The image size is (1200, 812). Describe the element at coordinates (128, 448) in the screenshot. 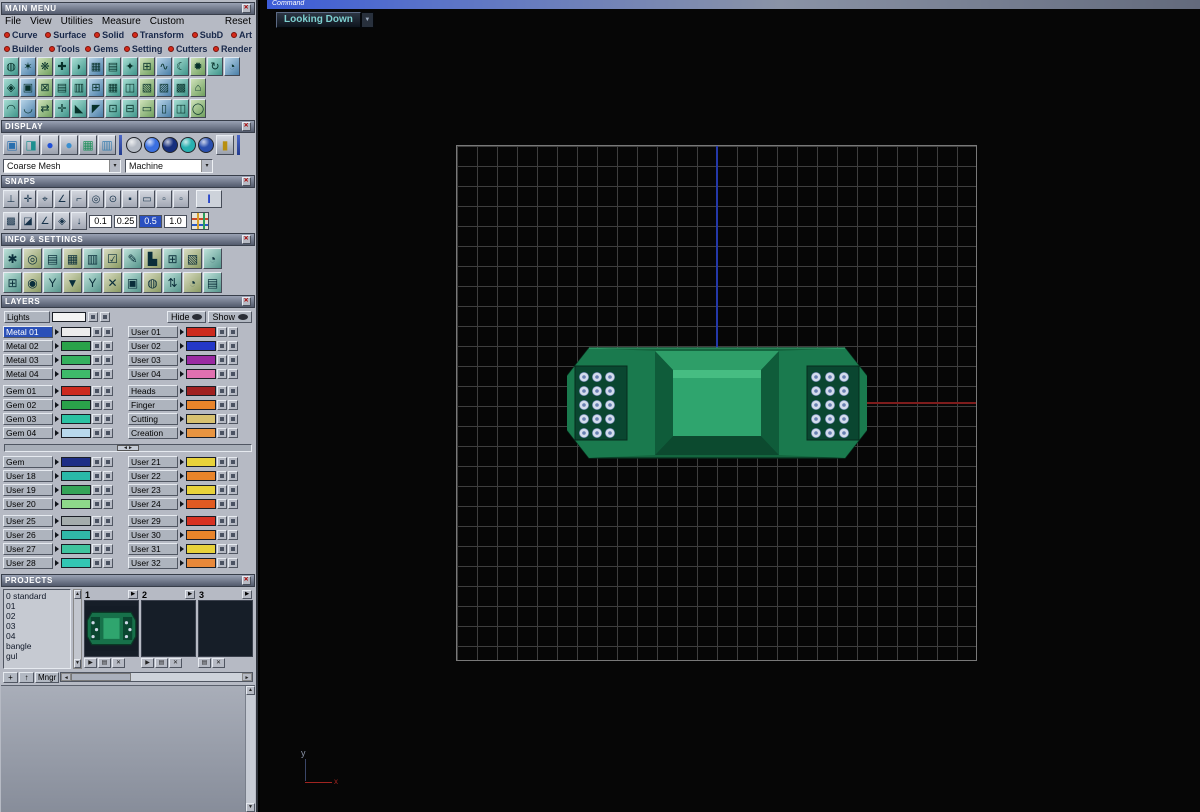

I see `layers-scrollbar: ◄►` at that location.